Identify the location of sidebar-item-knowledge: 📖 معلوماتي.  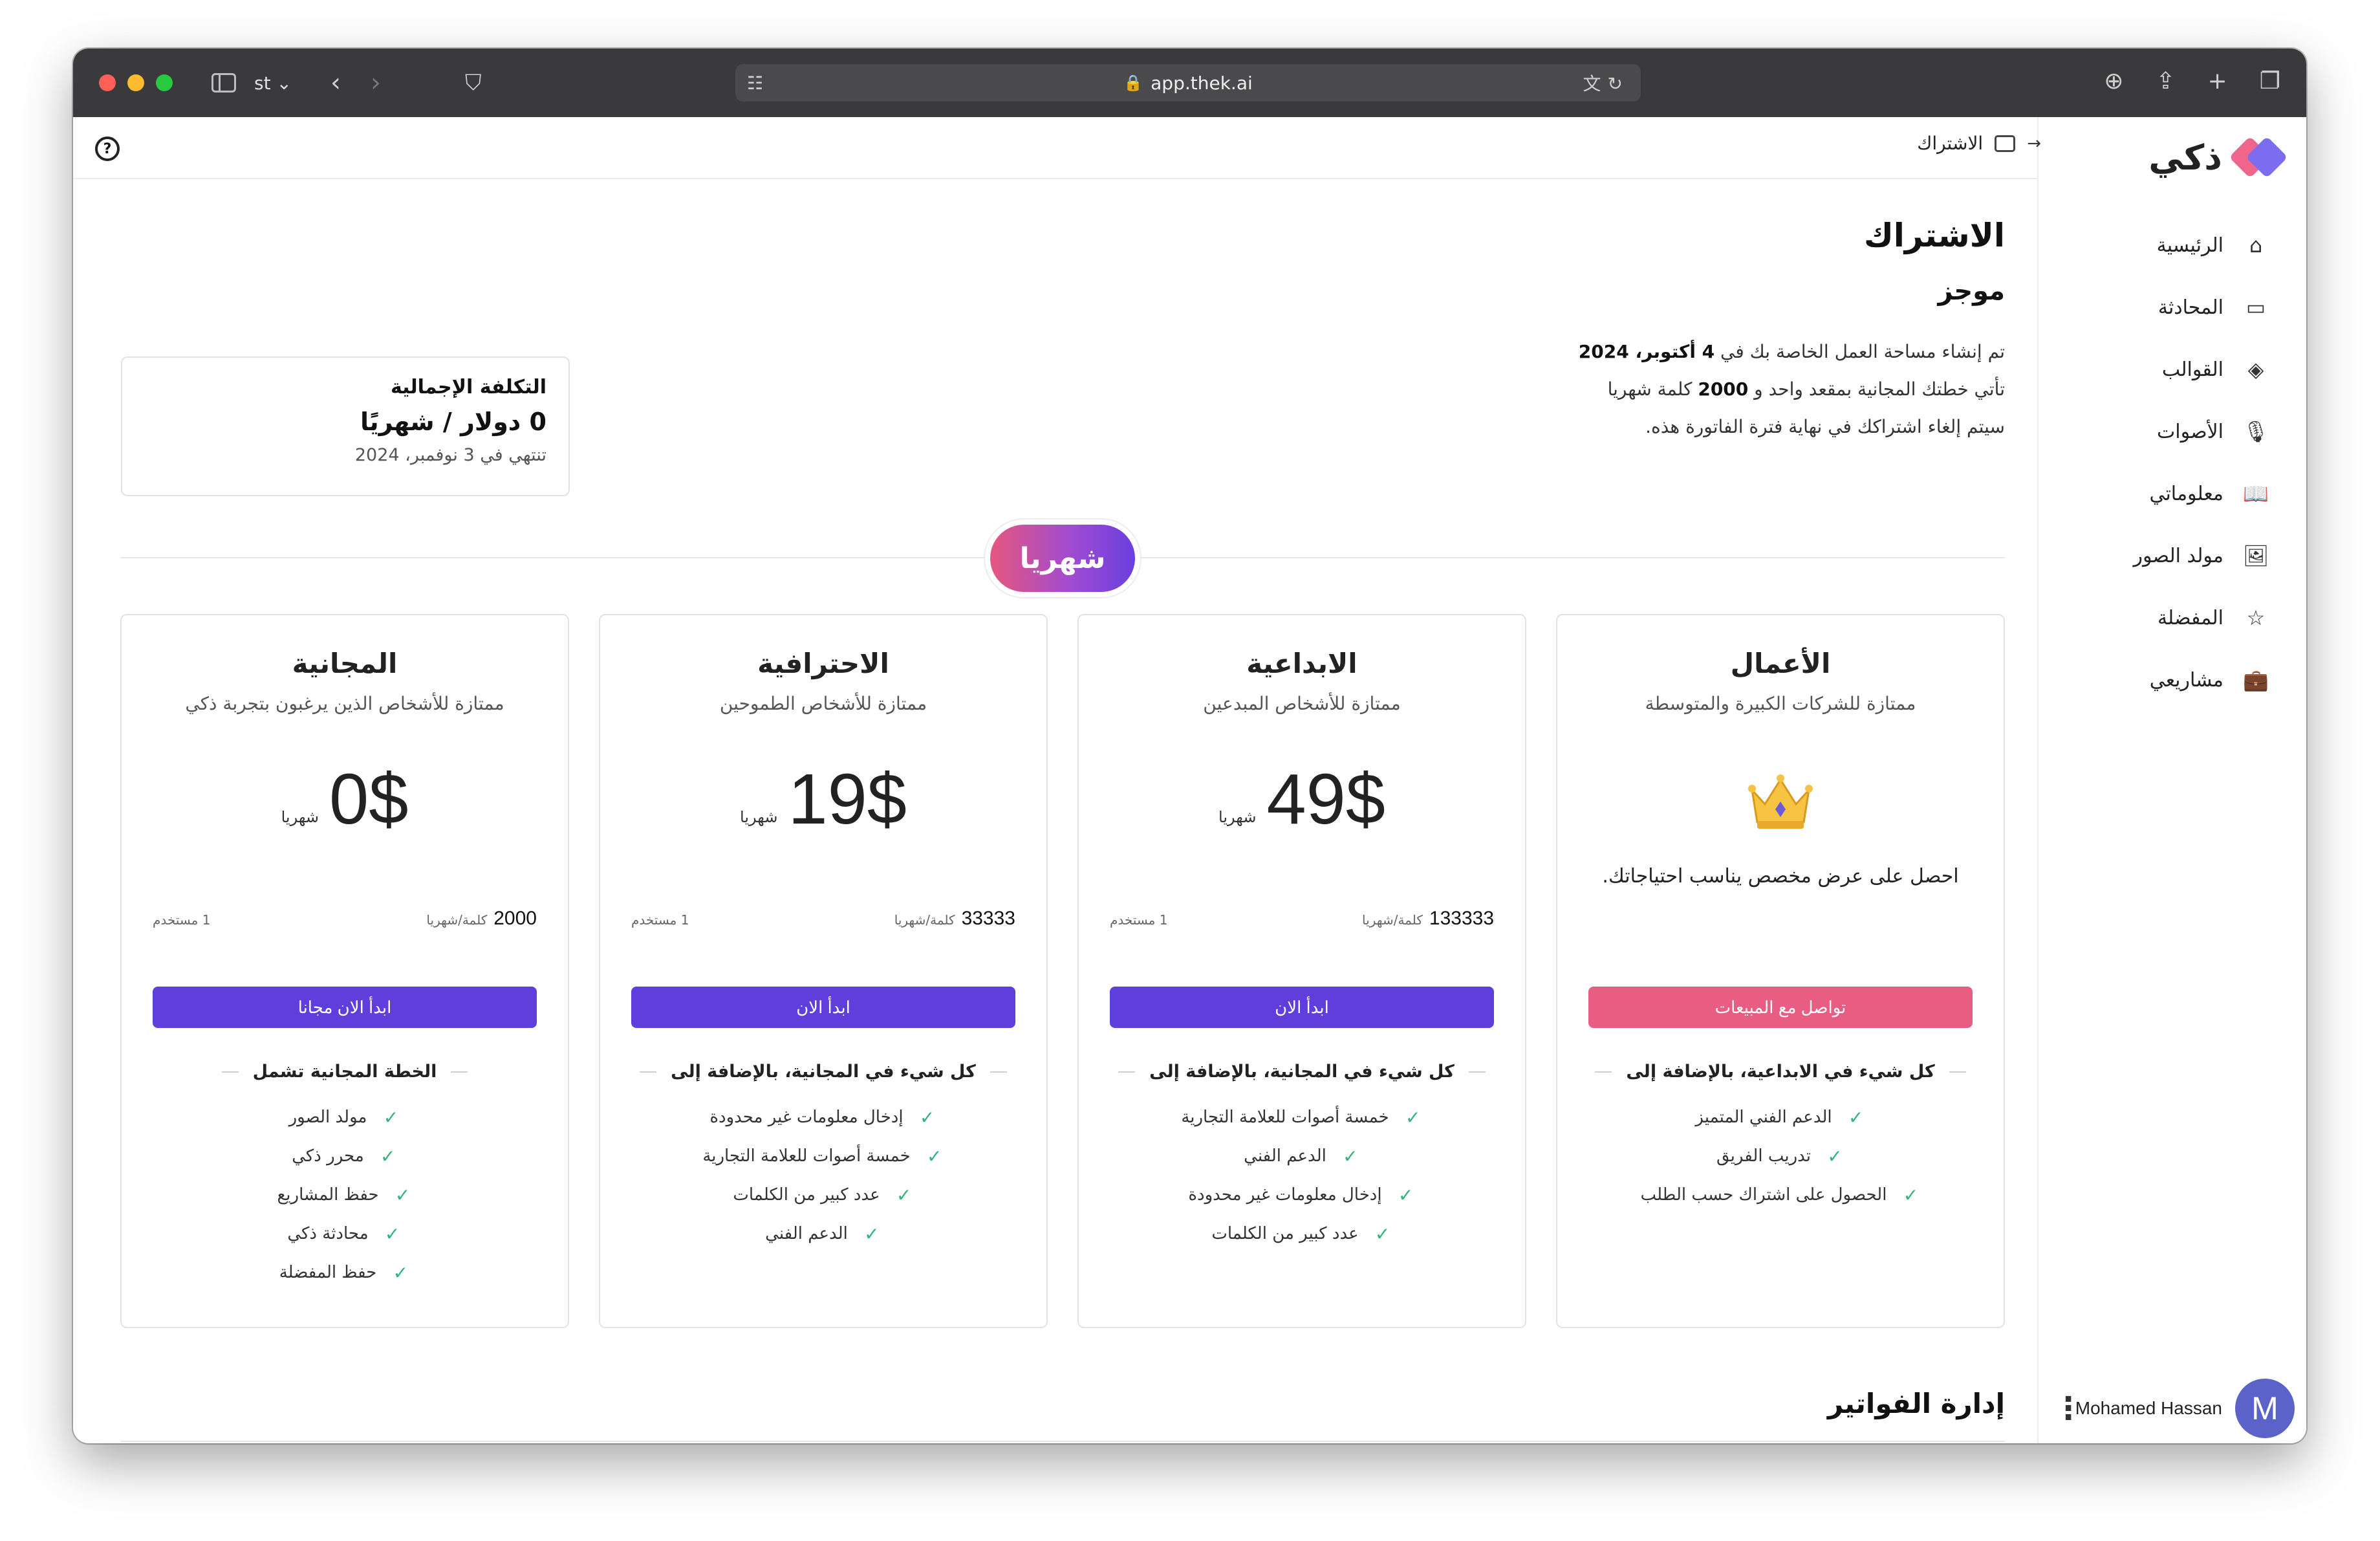
(2201, 494).